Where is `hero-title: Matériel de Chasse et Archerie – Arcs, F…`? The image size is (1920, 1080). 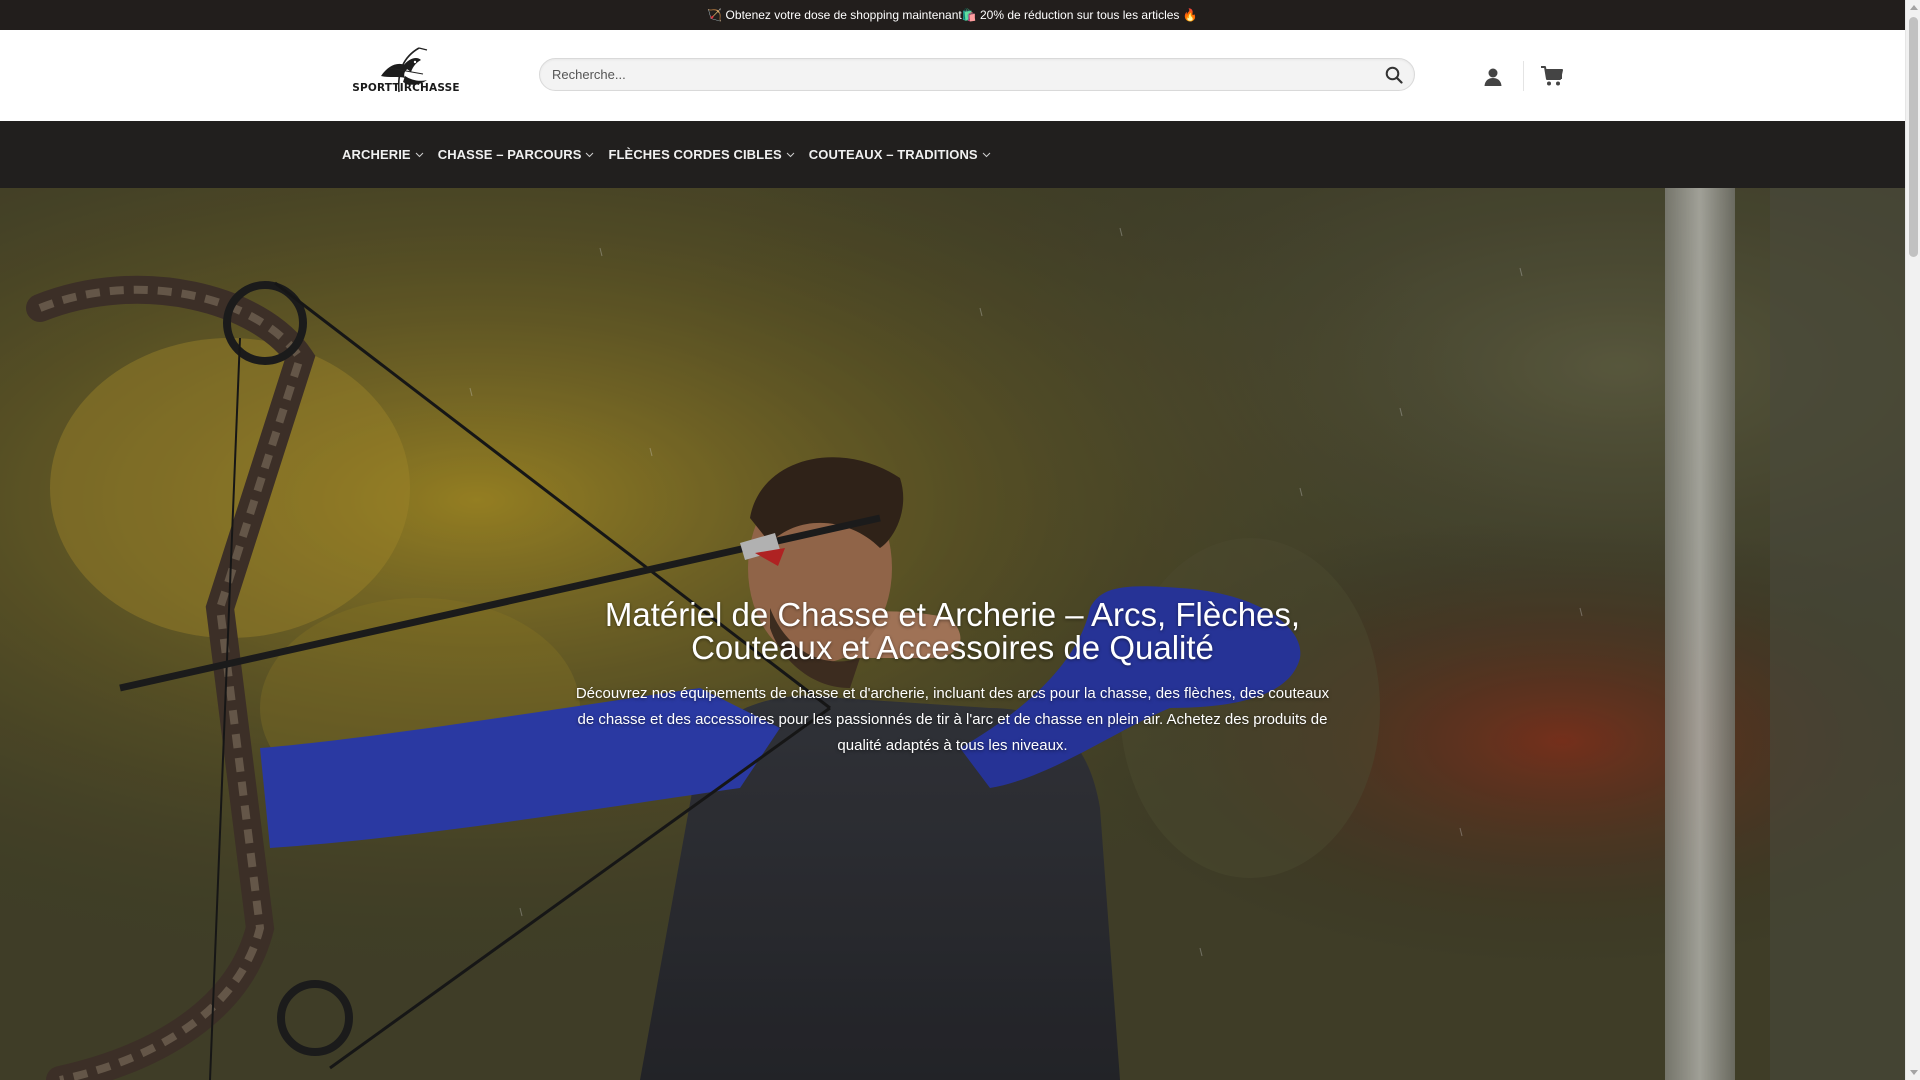
hero-title: Matériel de Chasse et Archerie – Arcs, F… is located at coordinates (952, 631).